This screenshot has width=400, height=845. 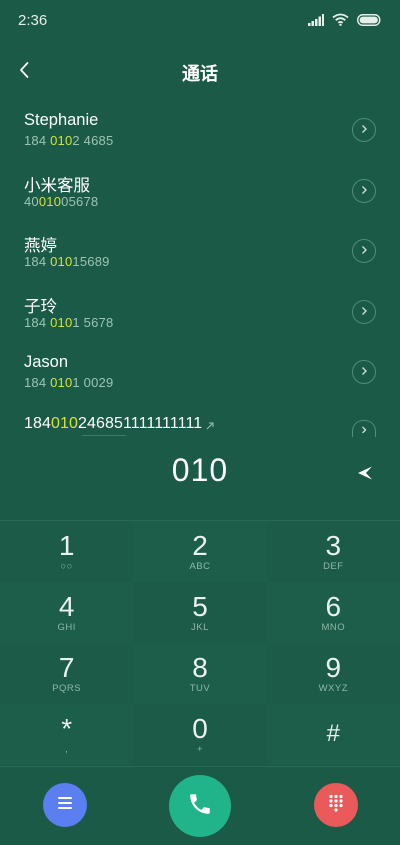 What do you see at coordinates (104, 435) in the screenshot?
I see `highlight-underline` at bounding box center [104, 435].